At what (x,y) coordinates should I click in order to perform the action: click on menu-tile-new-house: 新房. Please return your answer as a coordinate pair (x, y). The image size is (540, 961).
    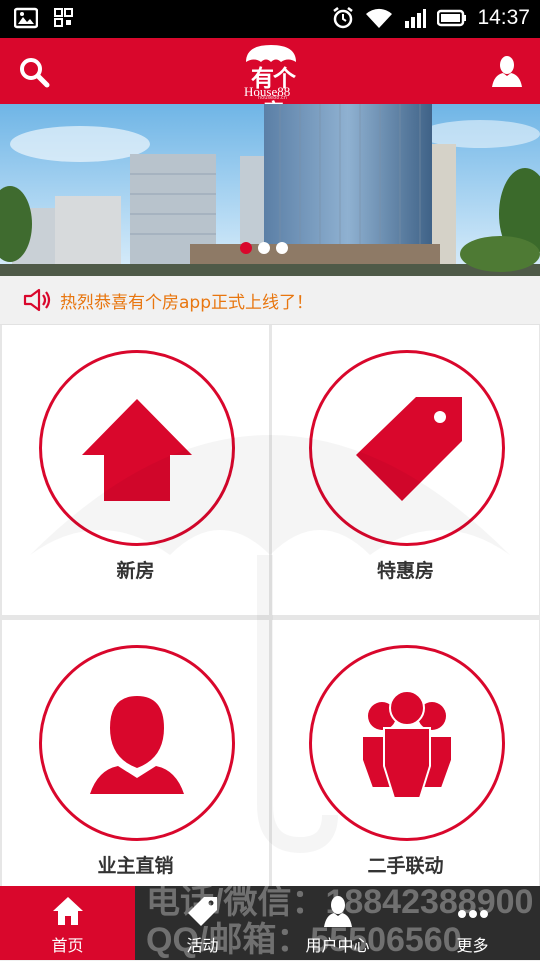
    Looking at the image, I should click on (135, 470).